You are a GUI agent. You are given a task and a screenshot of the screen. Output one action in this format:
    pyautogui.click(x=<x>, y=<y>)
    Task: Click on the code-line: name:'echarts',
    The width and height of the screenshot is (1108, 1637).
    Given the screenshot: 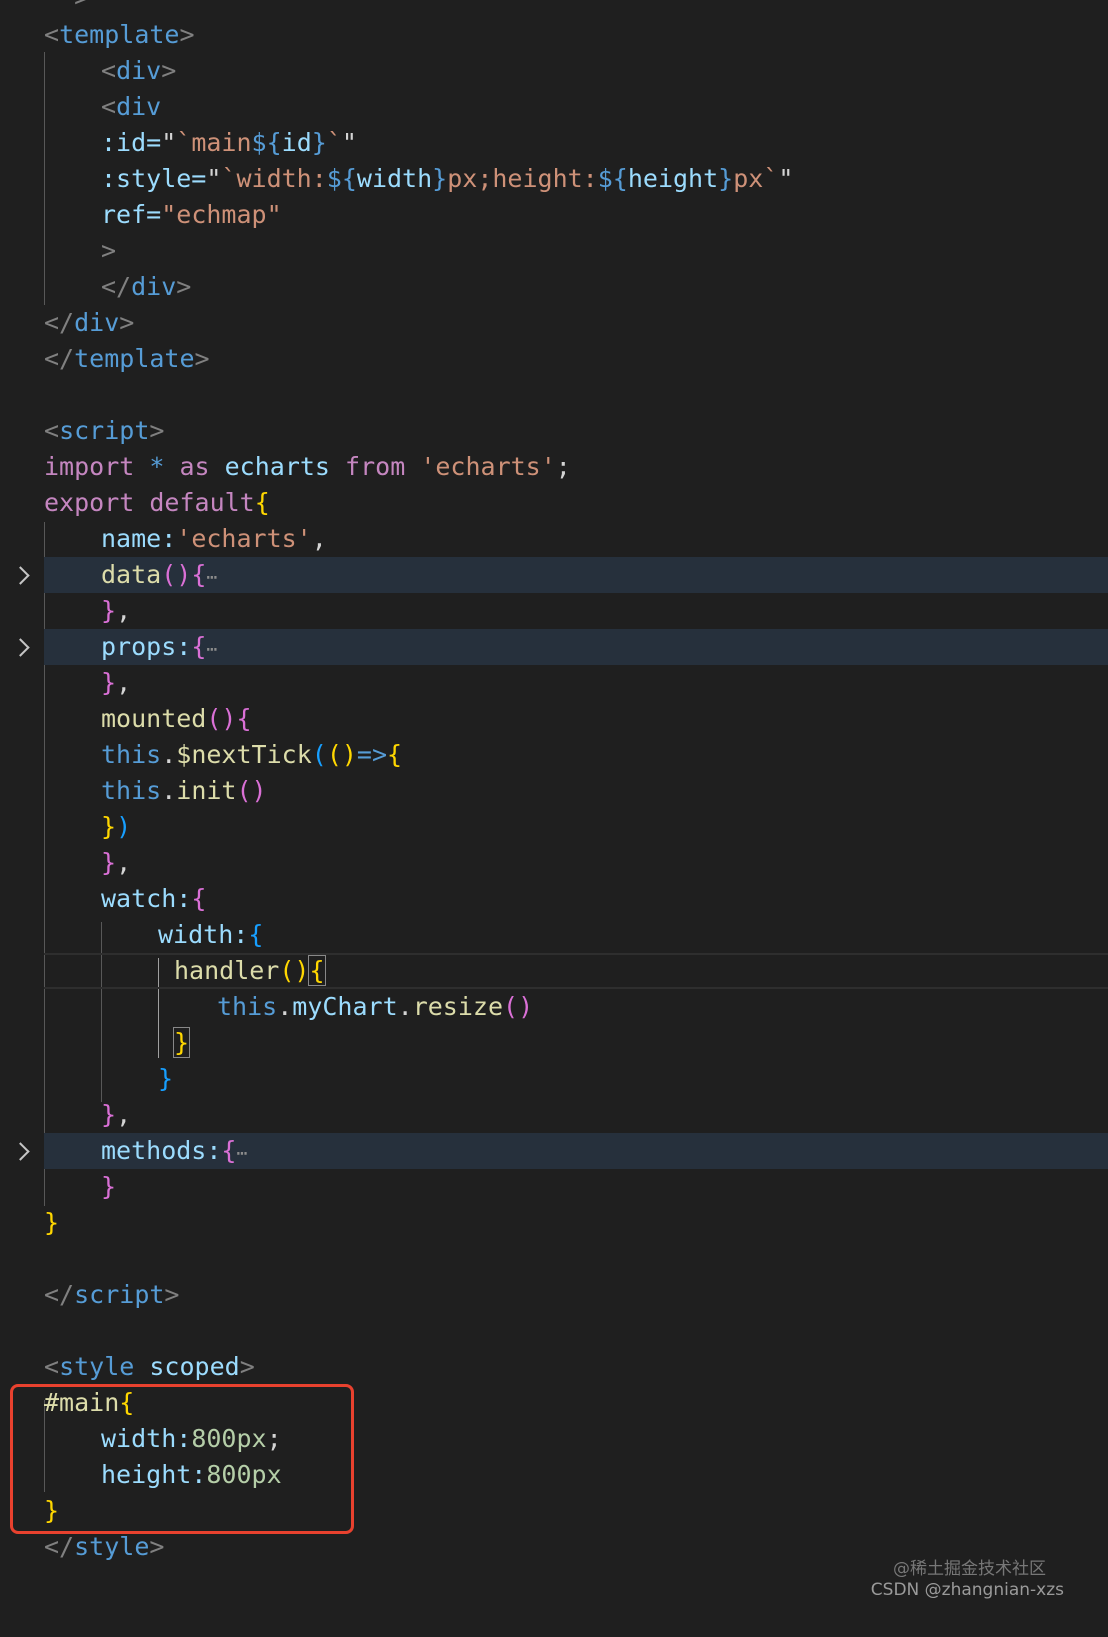 What is the action you would take?
    pyautogui.click(x=554, y=539)
    